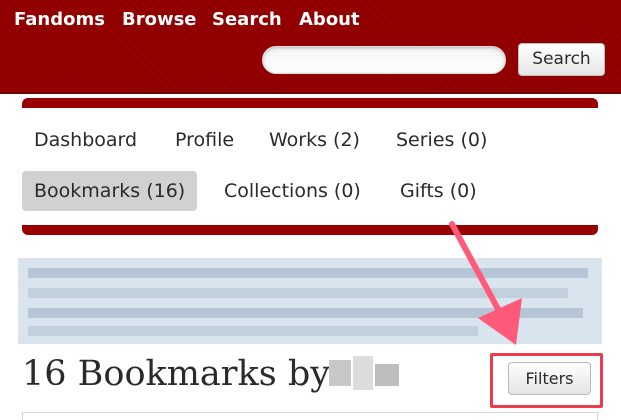  I want to click on nav-search: Search, so click(247, 20).